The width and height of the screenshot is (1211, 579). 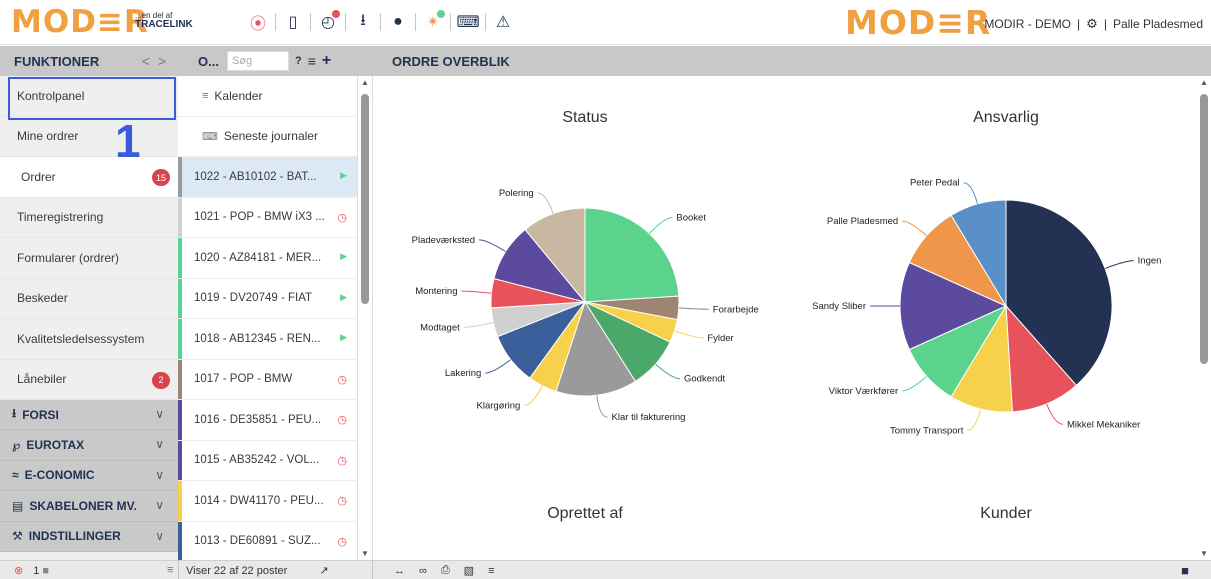 I want to click on menu-item: Lånebiler 2, so click(x=89, y=380).